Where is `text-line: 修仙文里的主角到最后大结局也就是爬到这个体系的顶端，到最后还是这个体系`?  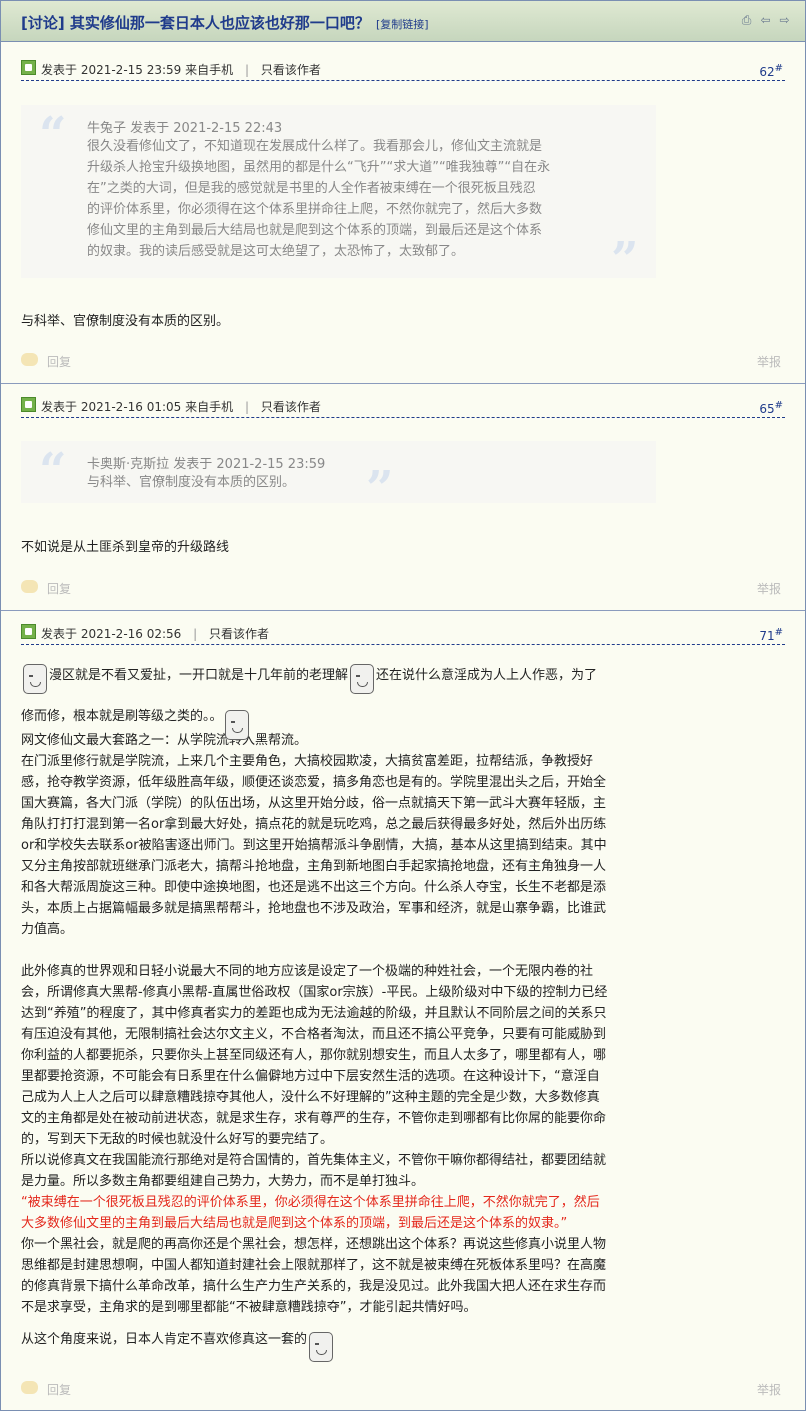
text-line: 修仙文里的主角到最后大结局也就是爬到这个体系的顶端，到最后还是这个体系 is located at coordinates (315, 230).